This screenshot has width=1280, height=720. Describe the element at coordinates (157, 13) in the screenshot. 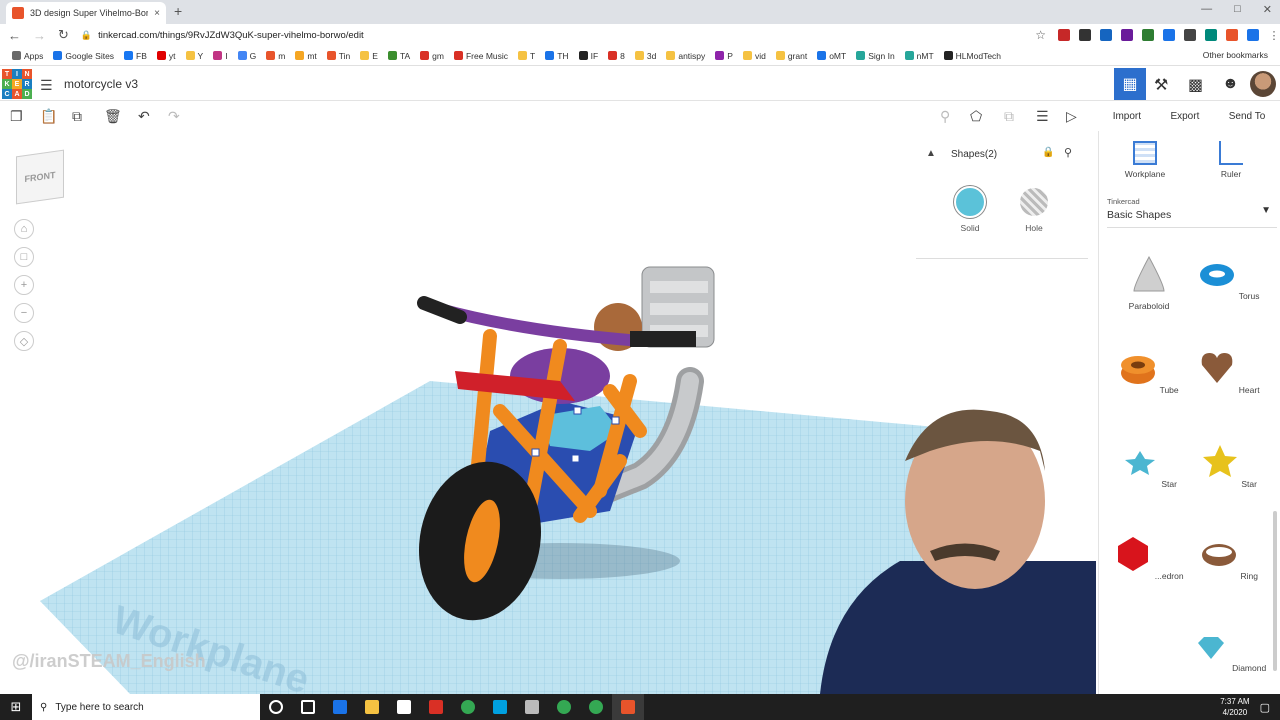

I see `tab-close-icon: ×` at that location.